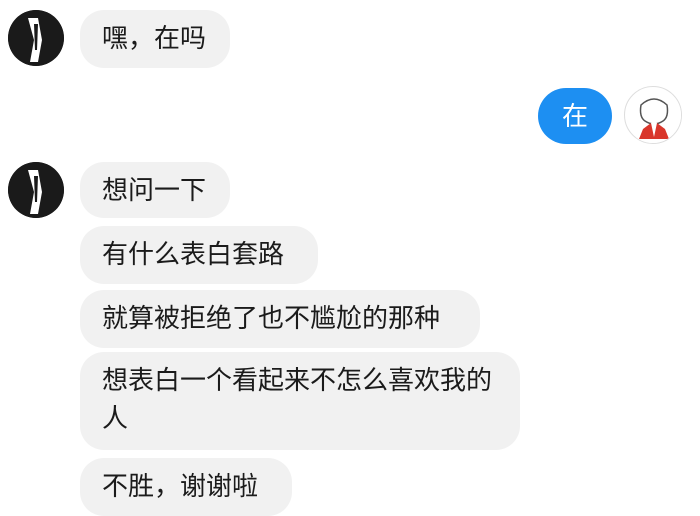  I want to click on message-bubble: 想问一下, so click(155, 190).